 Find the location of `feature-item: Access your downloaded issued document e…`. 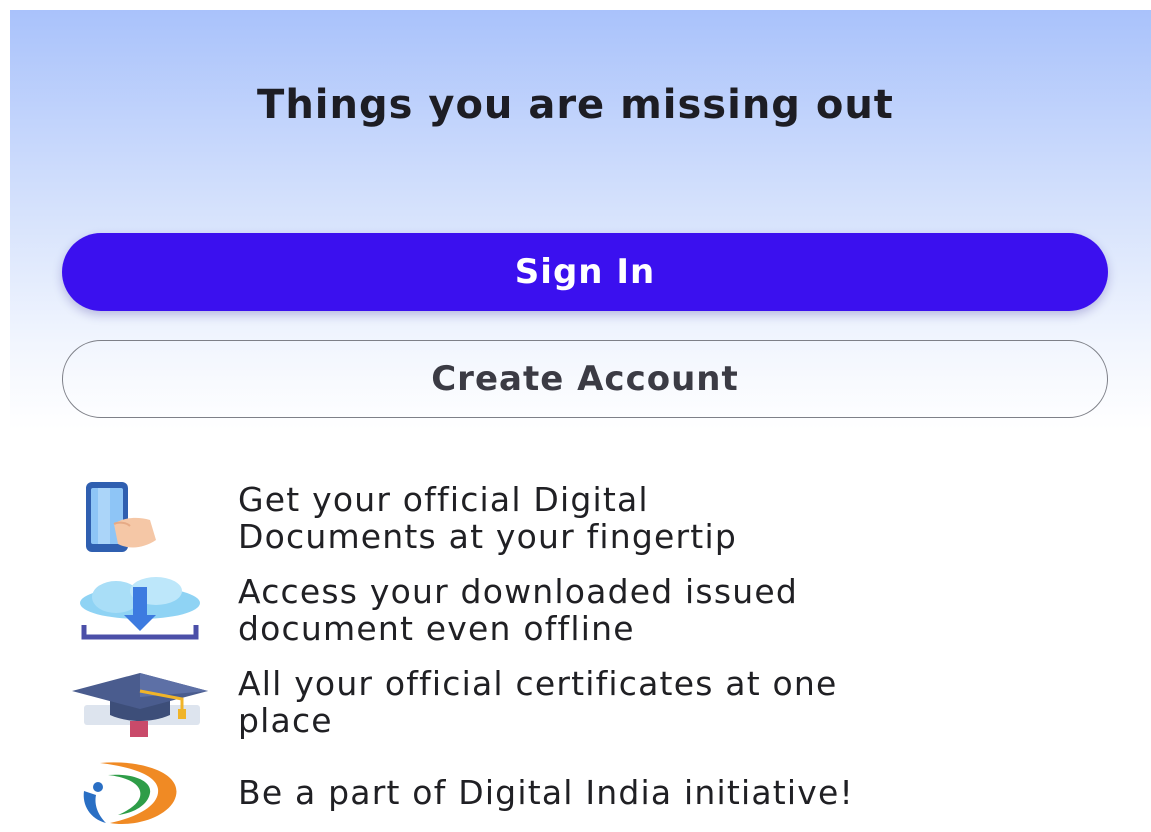

feature-item: Access your downloaded issued document e… is located at coordinates (600, 610).